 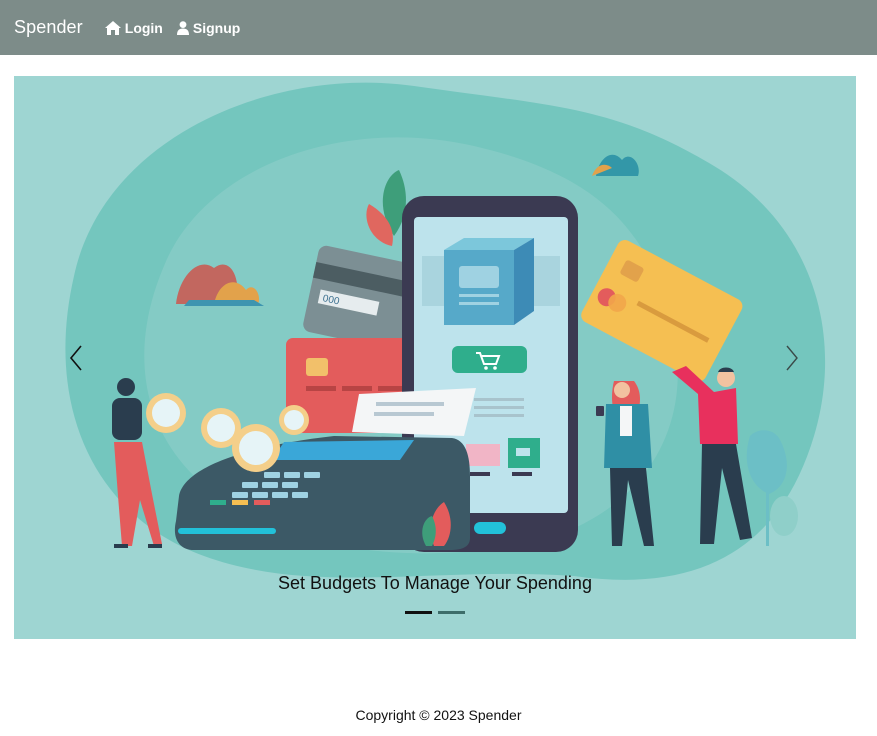 I want to click on footer-copyright: Copyright © 2023 Spender, so click(x=438, y=715).